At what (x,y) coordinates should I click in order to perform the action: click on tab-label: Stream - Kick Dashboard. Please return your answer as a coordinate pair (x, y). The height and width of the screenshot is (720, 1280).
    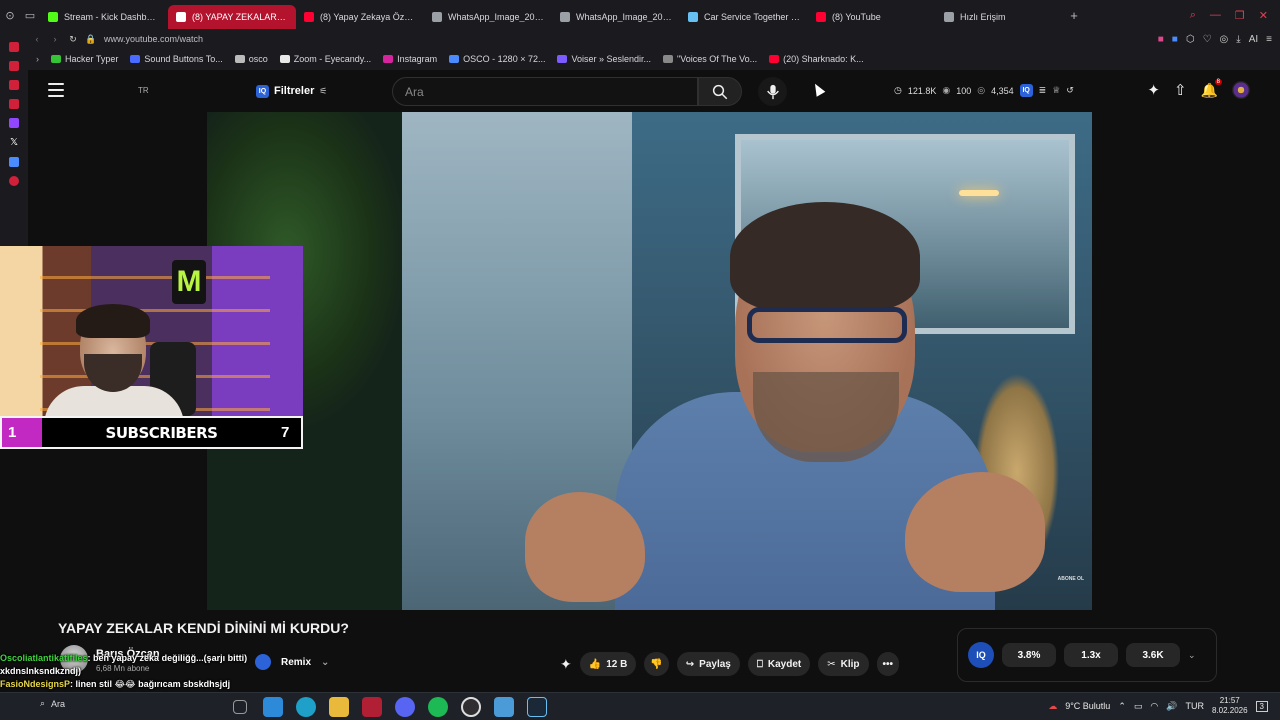
    Looking at the image, I should click on (112, 16).